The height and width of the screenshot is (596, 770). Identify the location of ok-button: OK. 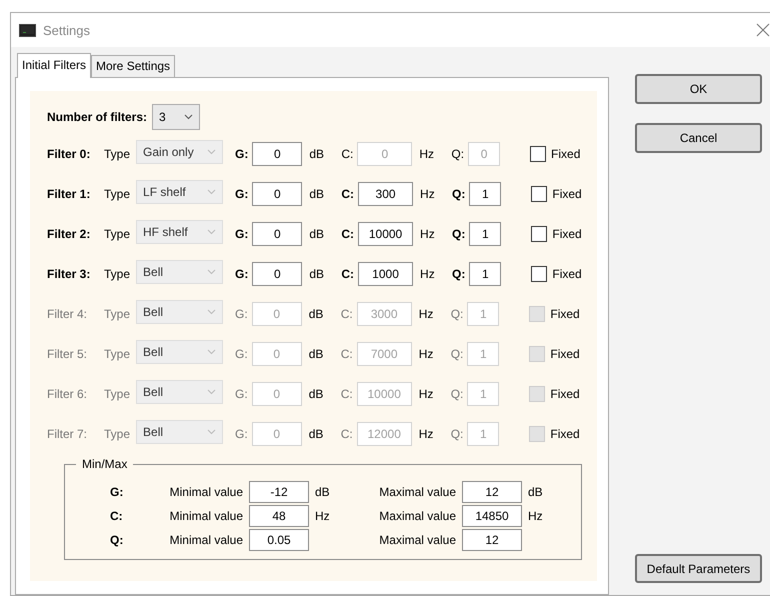
(698, 89).